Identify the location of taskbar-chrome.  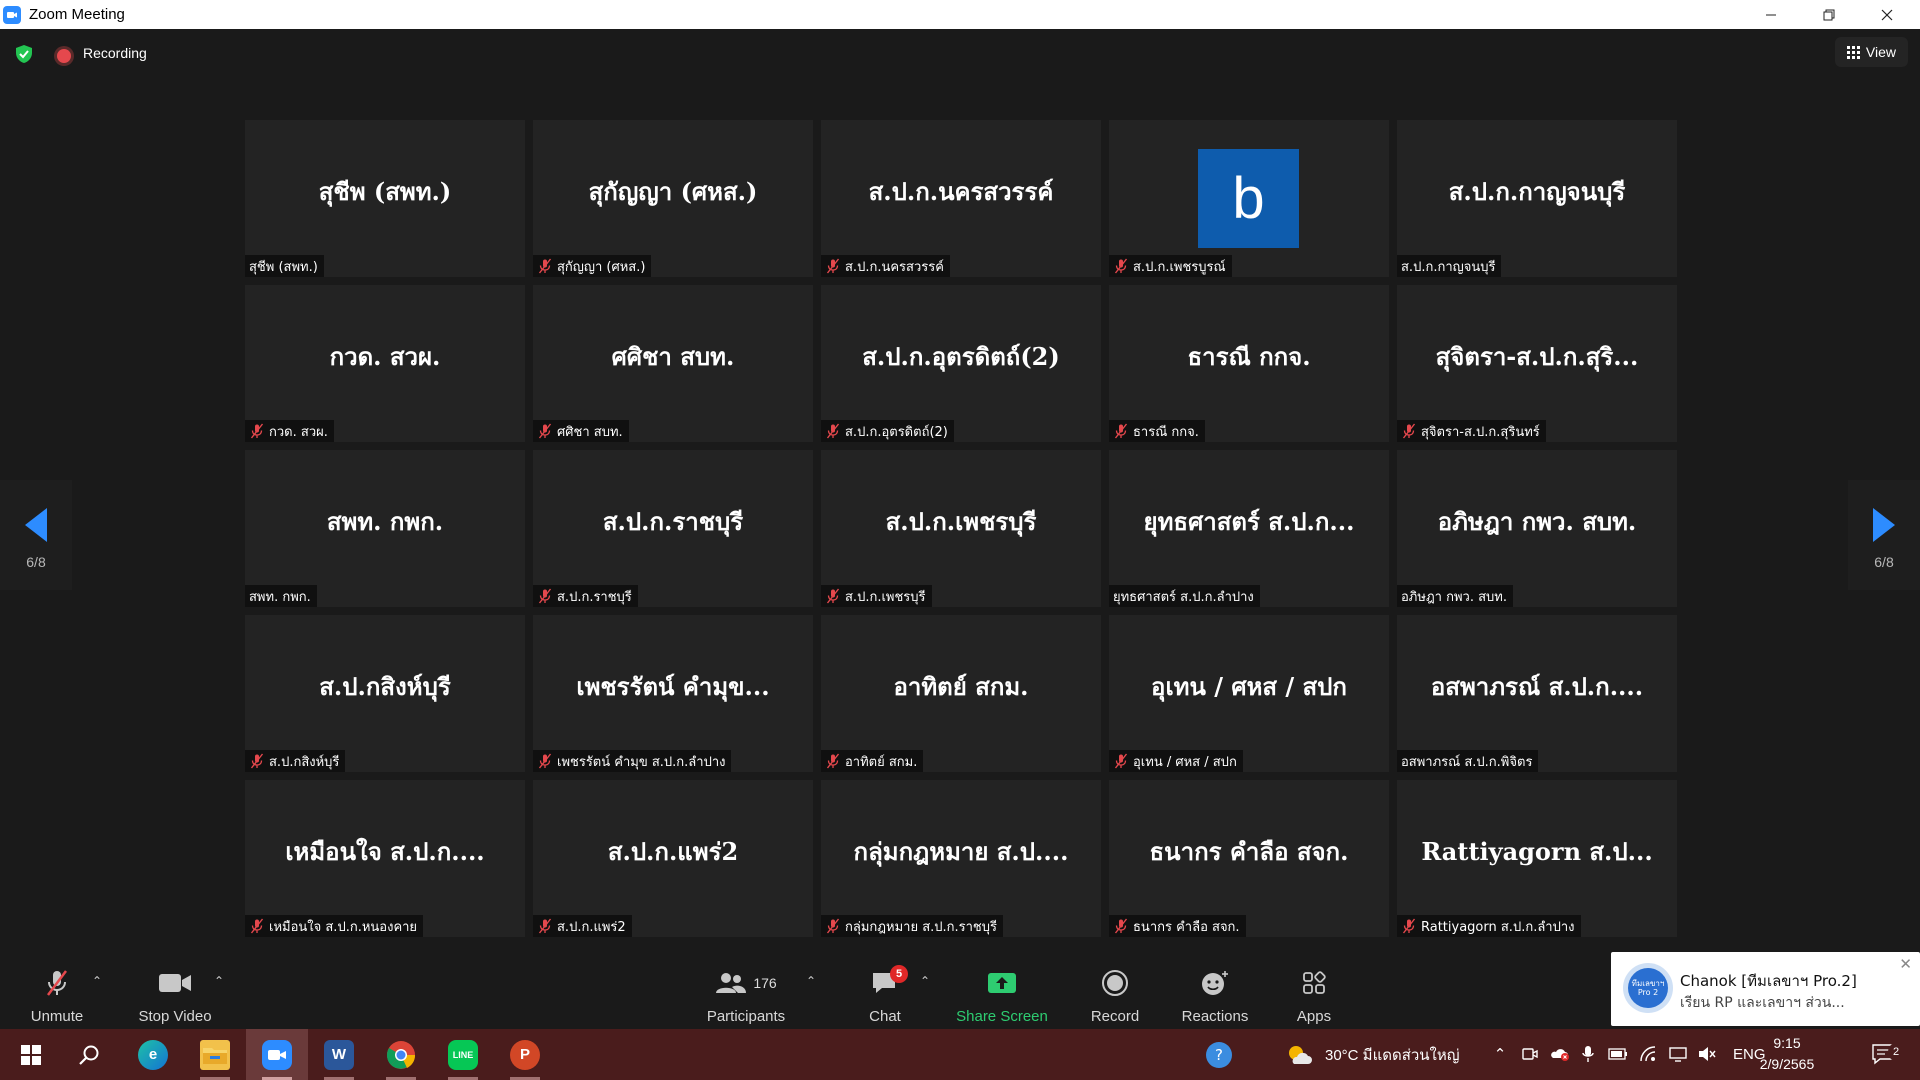
(401, 1054).